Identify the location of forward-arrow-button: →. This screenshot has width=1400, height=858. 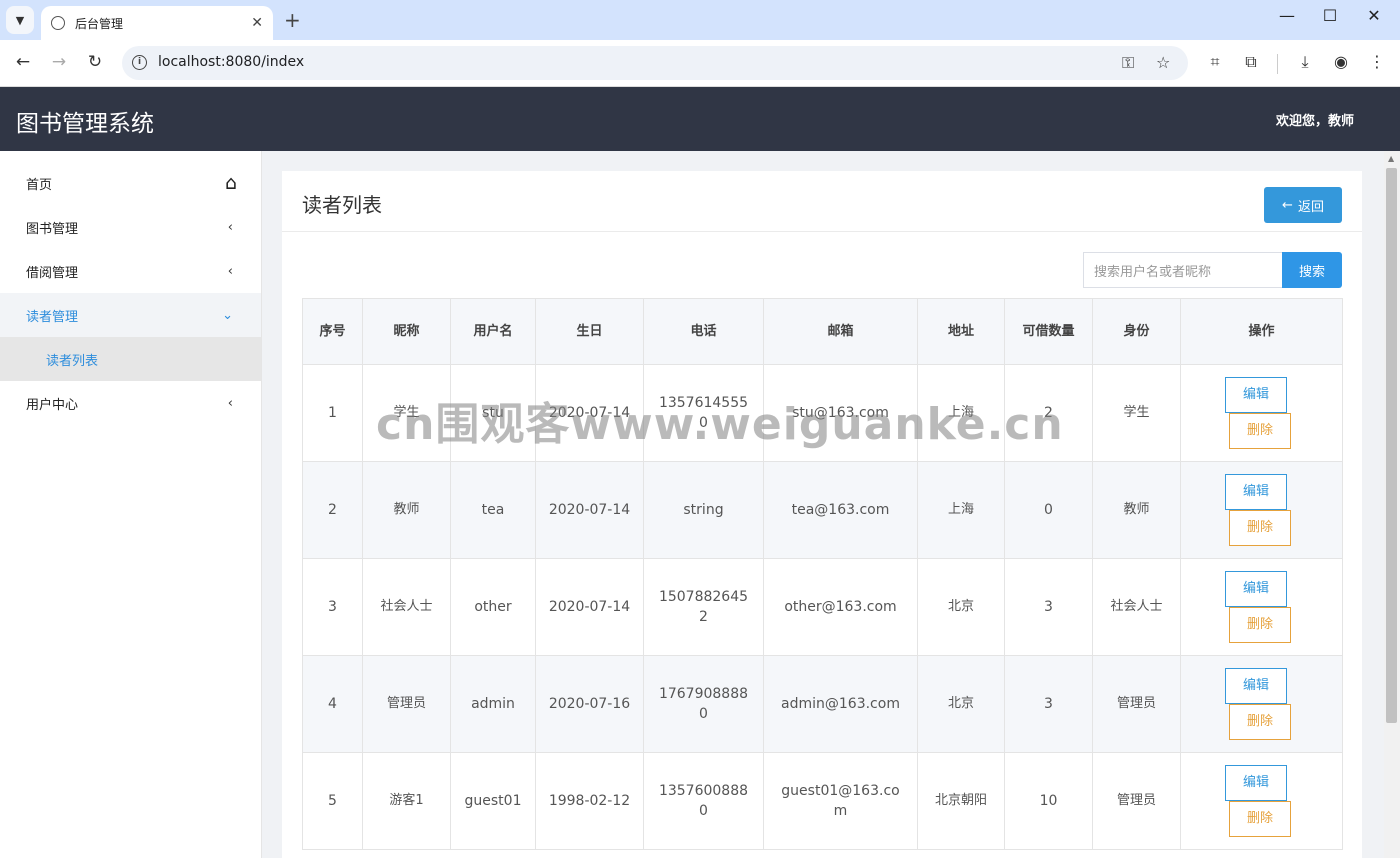
(59, 62).